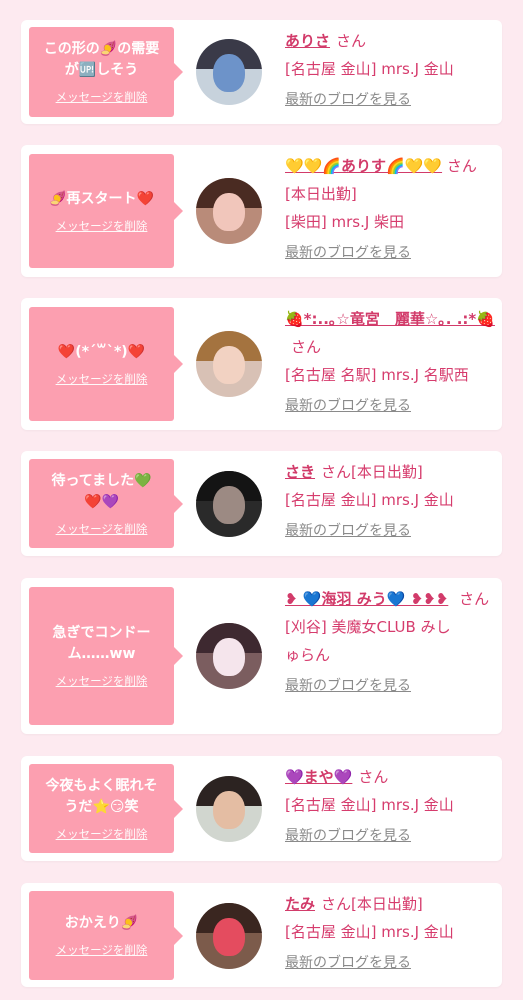 Image resolution: width=523 pixels, height=1000 pixels. What do you see at coordinates (101, 643) in the screenshot?
I see `message-text: 急ぎでコンドー ム……ww` at bounding box center [101, 643].